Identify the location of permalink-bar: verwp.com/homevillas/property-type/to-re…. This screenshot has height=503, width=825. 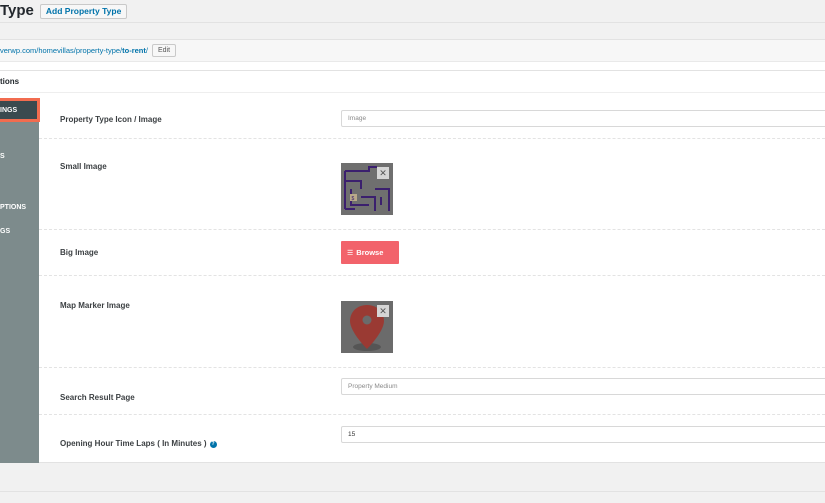
(412, 51).